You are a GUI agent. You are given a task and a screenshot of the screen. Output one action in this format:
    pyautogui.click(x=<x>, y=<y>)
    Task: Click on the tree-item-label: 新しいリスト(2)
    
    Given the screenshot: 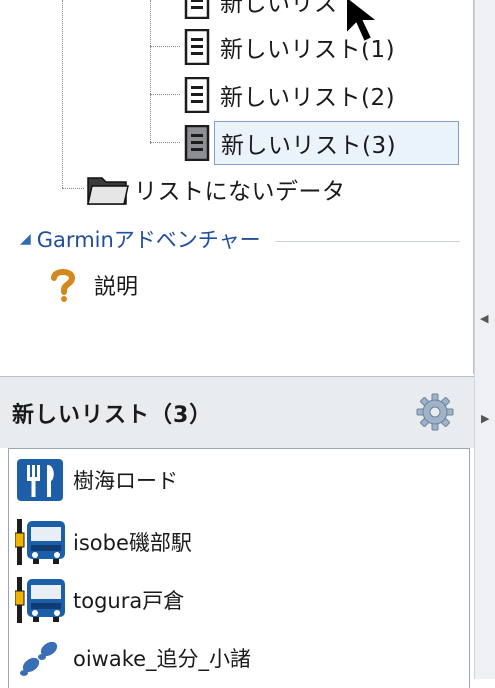 What is the action you would take?
    pyautogui.click(x=308, y=98)
    